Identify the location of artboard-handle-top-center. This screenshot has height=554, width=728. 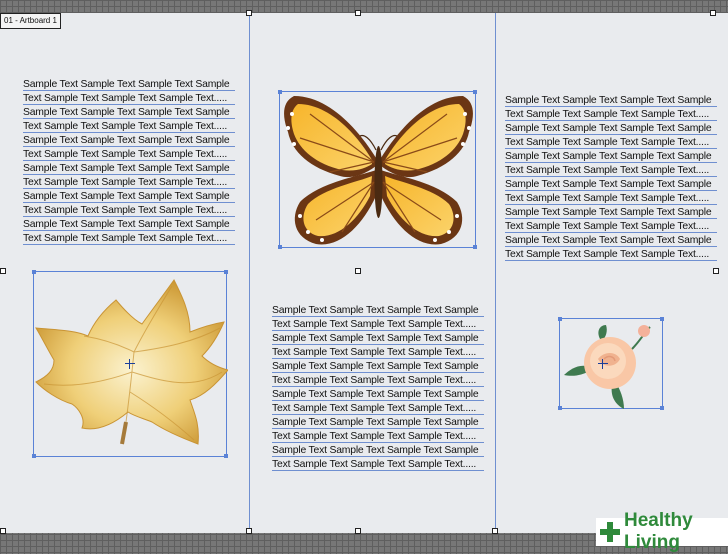
(358, 13).